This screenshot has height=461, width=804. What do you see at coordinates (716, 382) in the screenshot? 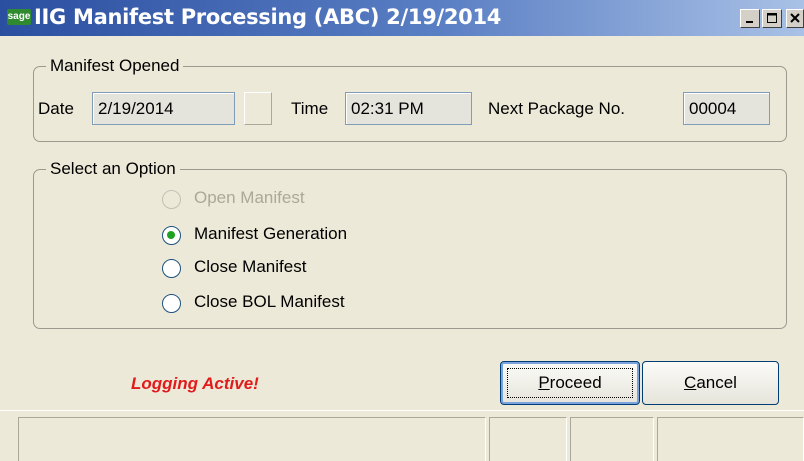
I see `cancel-rest: ancel` at bounding box center [716, 382].